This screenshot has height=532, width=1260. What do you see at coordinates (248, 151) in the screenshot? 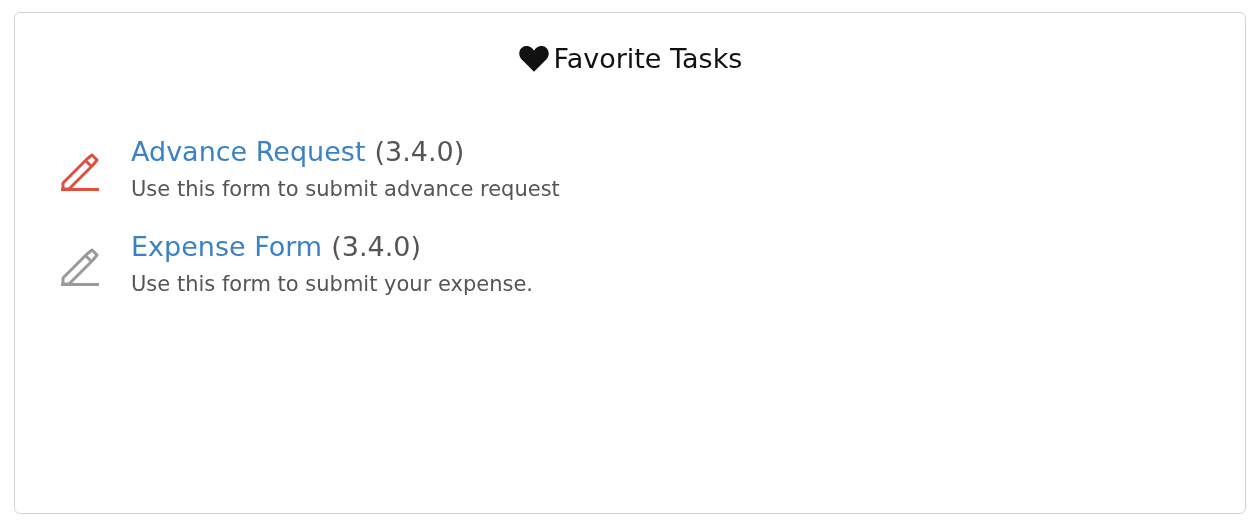
I see `task-link: Advance Request` at bounding box center [248, 151].